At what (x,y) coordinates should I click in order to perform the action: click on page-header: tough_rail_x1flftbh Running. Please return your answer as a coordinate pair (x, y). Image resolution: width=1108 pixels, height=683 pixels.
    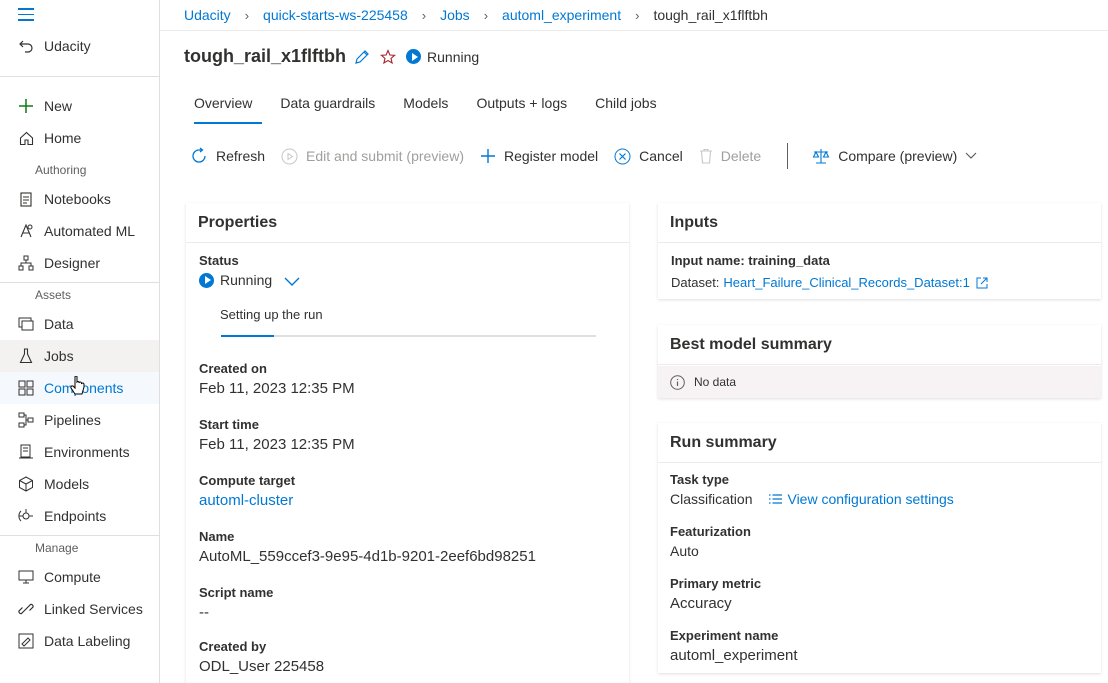
    Looking at the image, I should click on (331, 56).